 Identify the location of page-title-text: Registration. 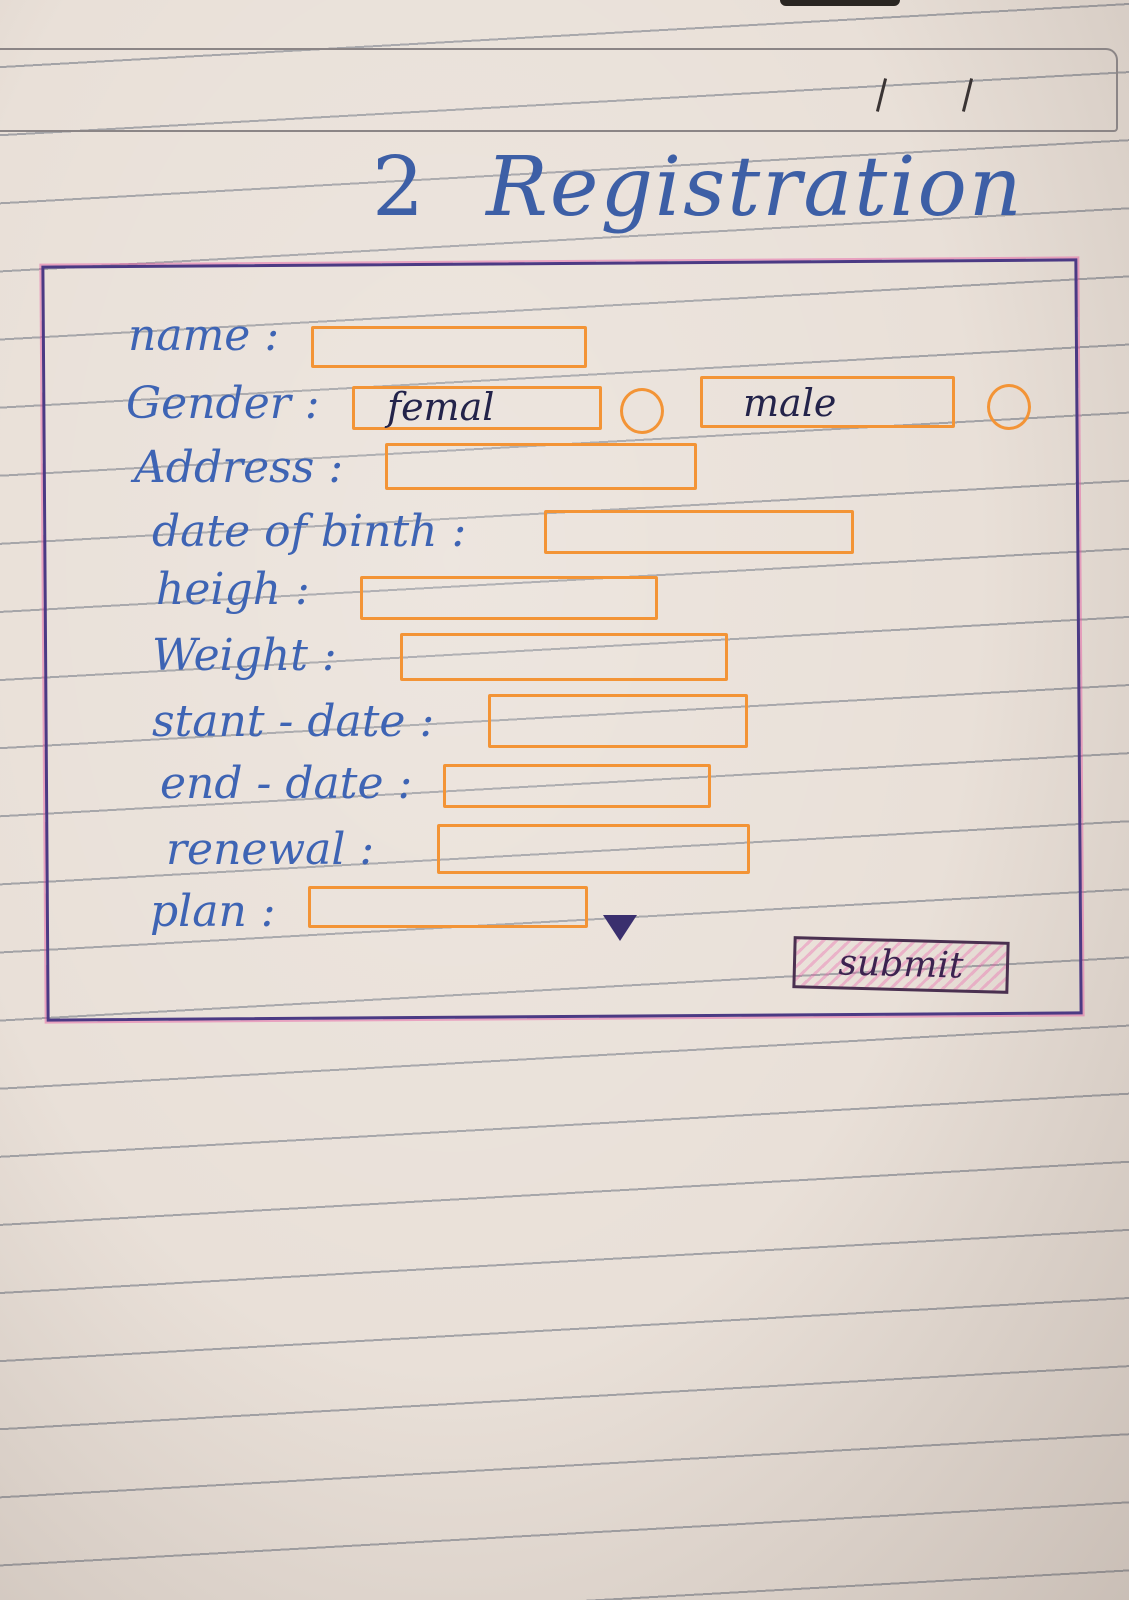
(755, 187).